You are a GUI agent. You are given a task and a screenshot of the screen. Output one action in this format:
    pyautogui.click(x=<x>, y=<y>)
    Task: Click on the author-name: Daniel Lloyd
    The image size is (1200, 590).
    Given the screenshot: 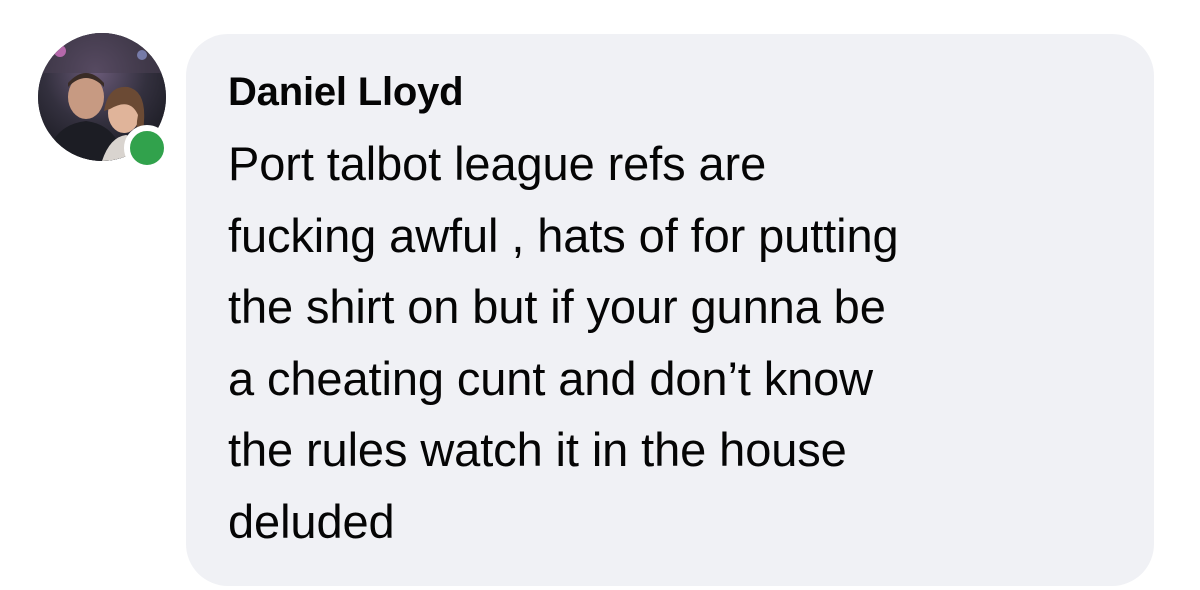 What is the action you would take?
    pyautogui.click(x=671, y=92)
    